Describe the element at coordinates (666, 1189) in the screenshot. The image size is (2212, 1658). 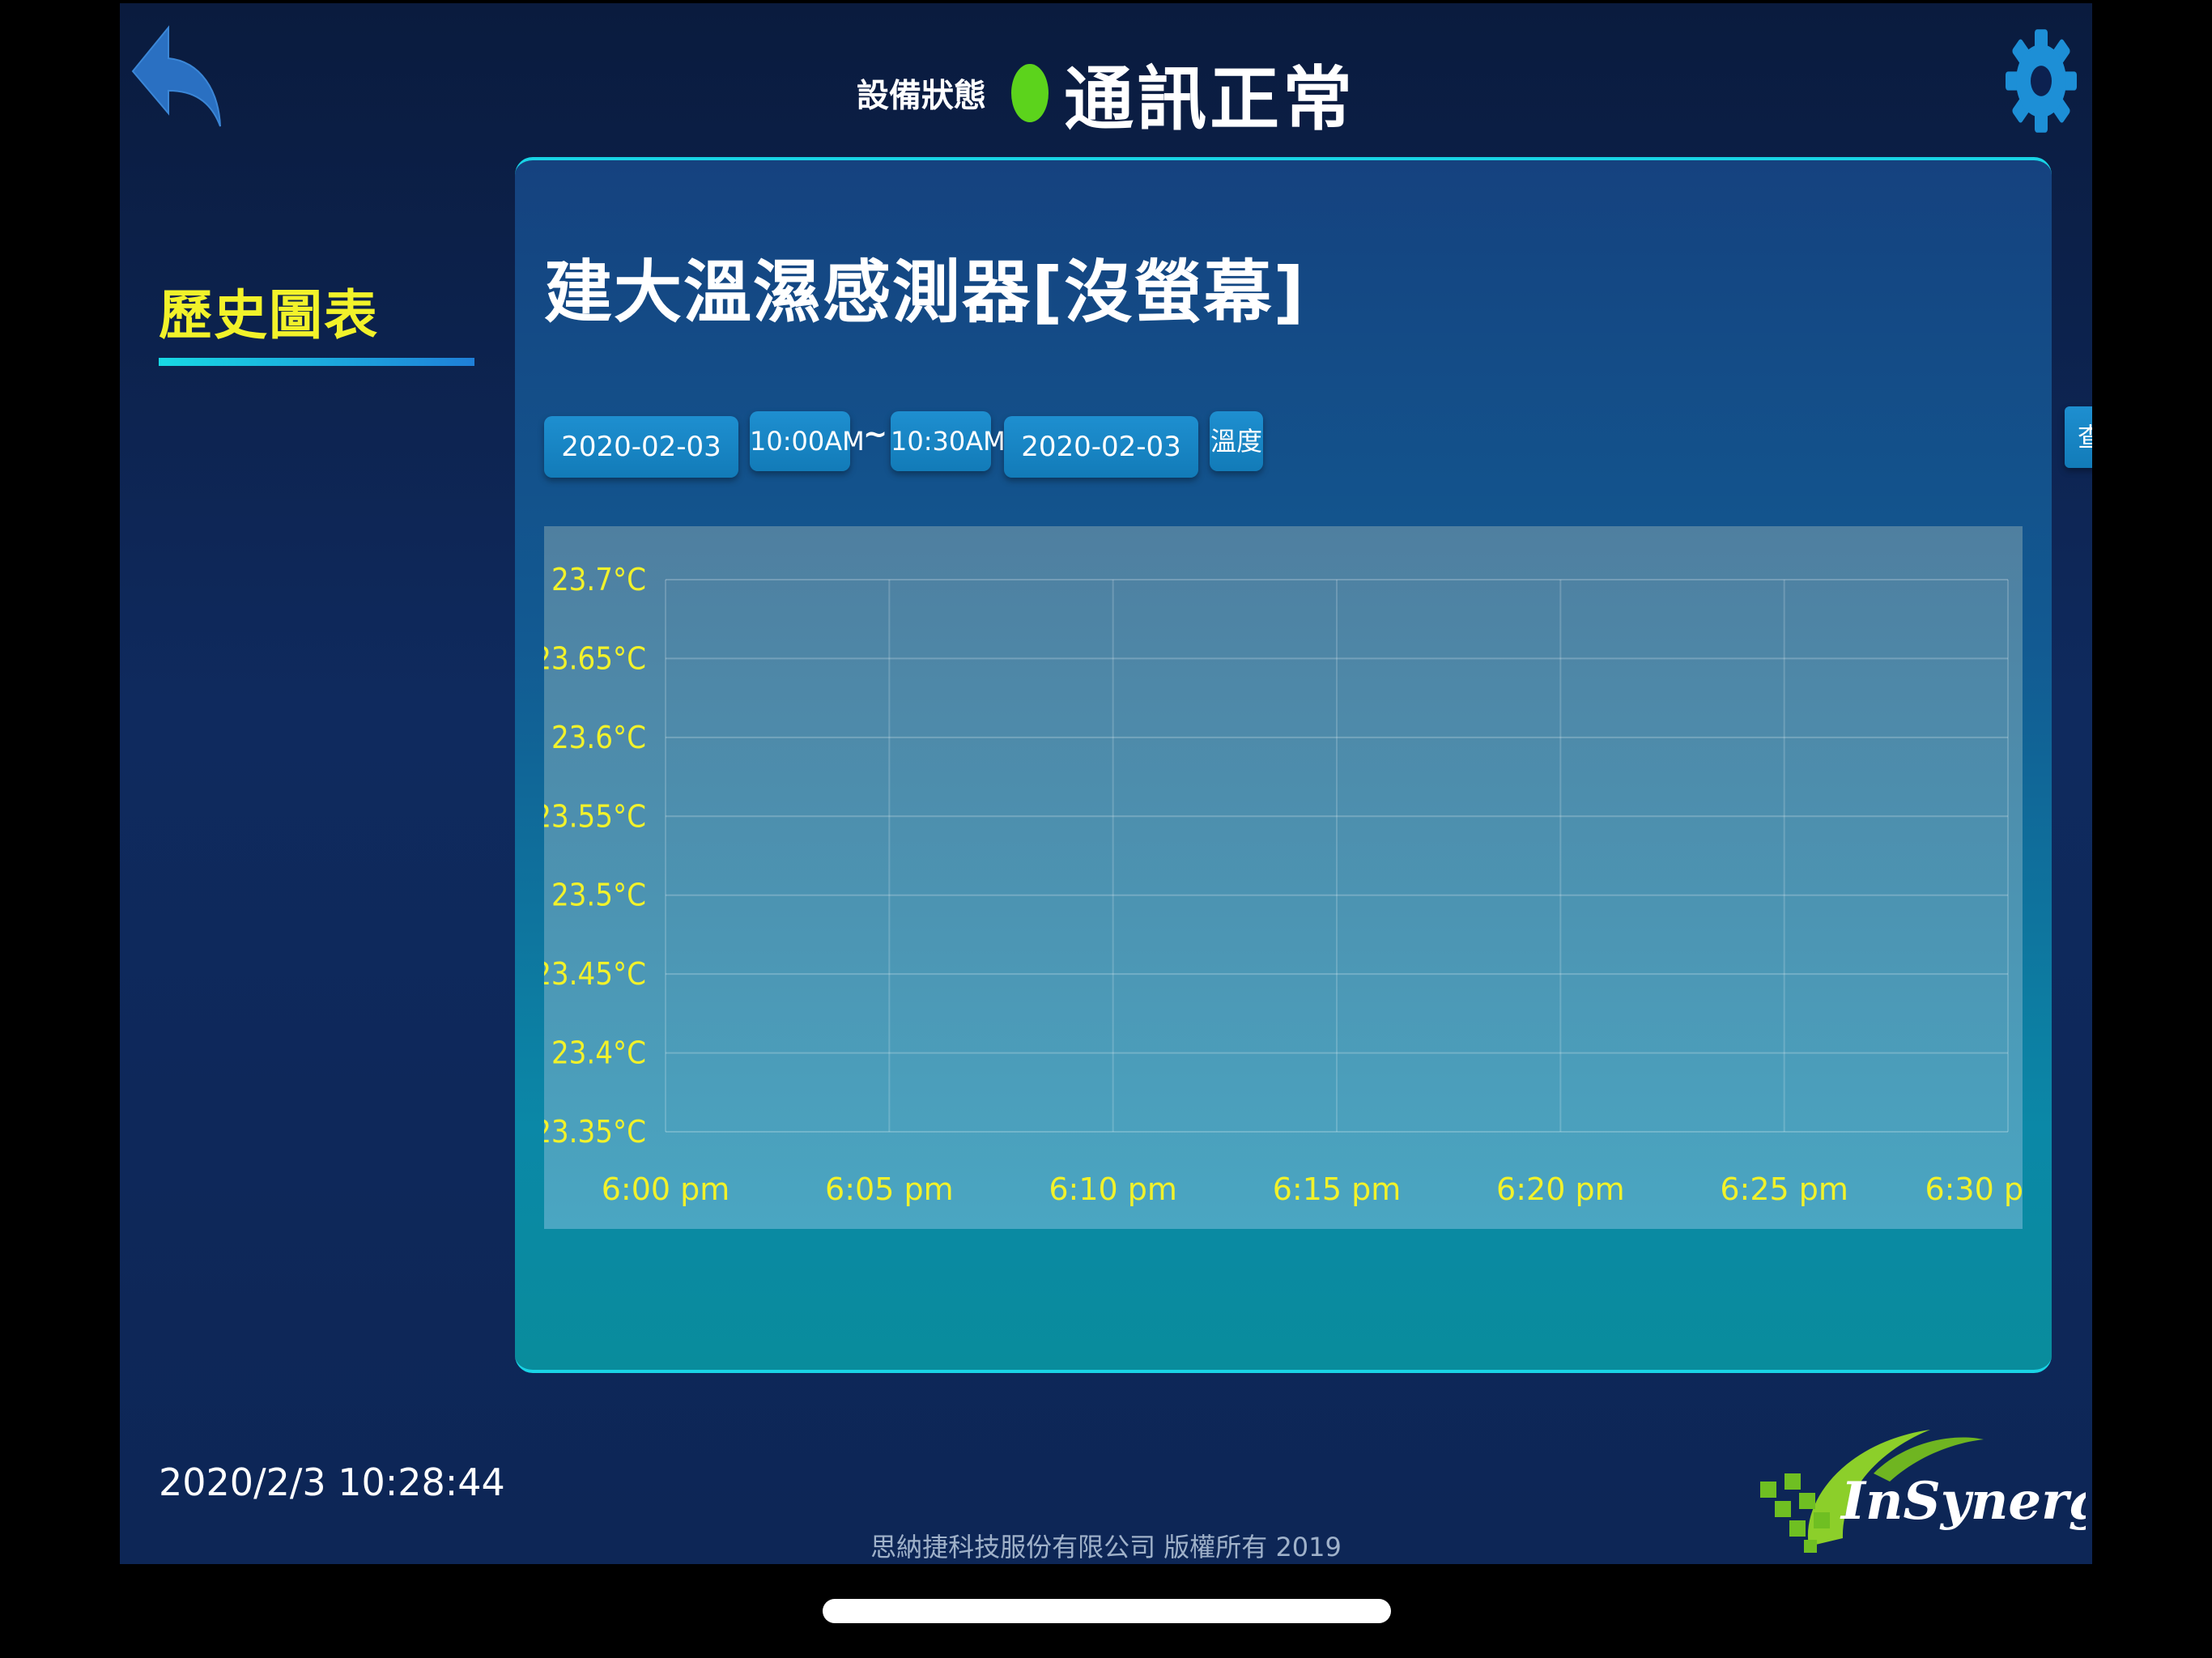
I see `x-tick-label: 6:00 pm` at that location.